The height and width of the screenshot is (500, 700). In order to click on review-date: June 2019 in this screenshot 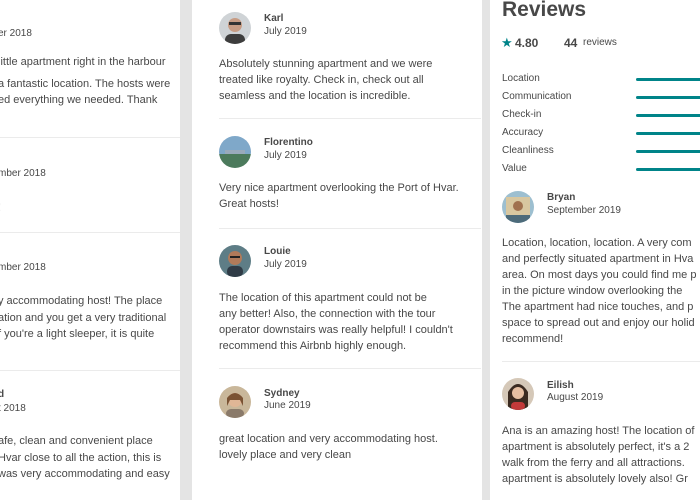, I will do `click(287, 405)`.